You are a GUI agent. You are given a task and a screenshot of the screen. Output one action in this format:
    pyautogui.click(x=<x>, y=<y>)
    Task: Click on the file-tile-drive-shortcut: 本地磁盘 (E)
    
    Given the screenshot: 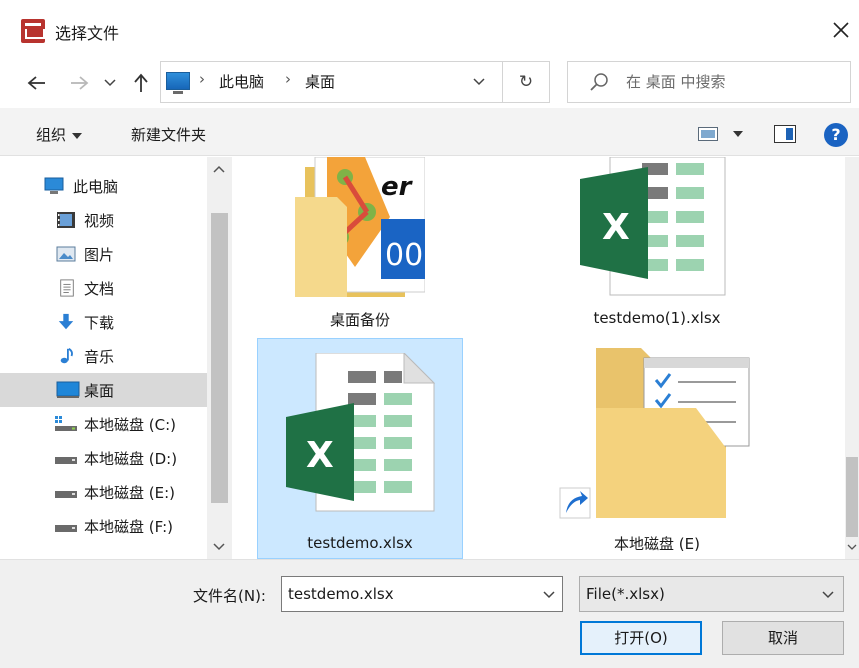 What is the action you would take?
    pyautogui.click(x=657, y=448)
    